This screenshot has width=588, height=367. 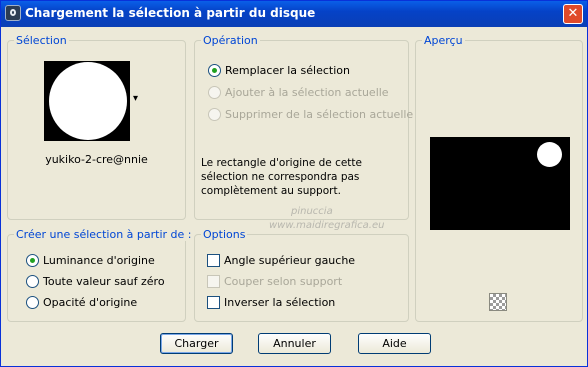 What do you see at coordinates (271, 191) in the screenshot?
I see `message-line: complètement au support.` at bounding box center [271, 191].